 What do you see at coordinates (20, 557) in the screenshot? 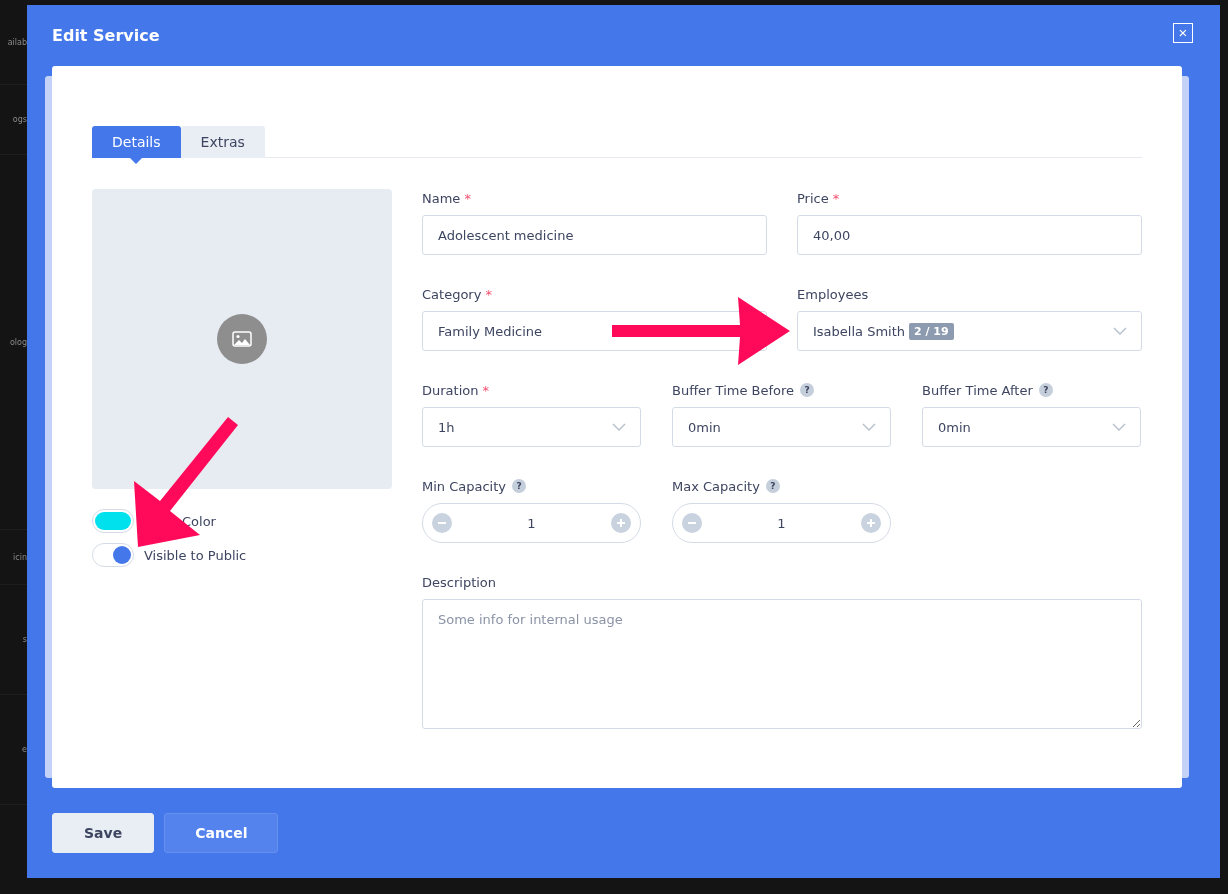
I see `list-item-text: icin` at bounding box center [20, 557].